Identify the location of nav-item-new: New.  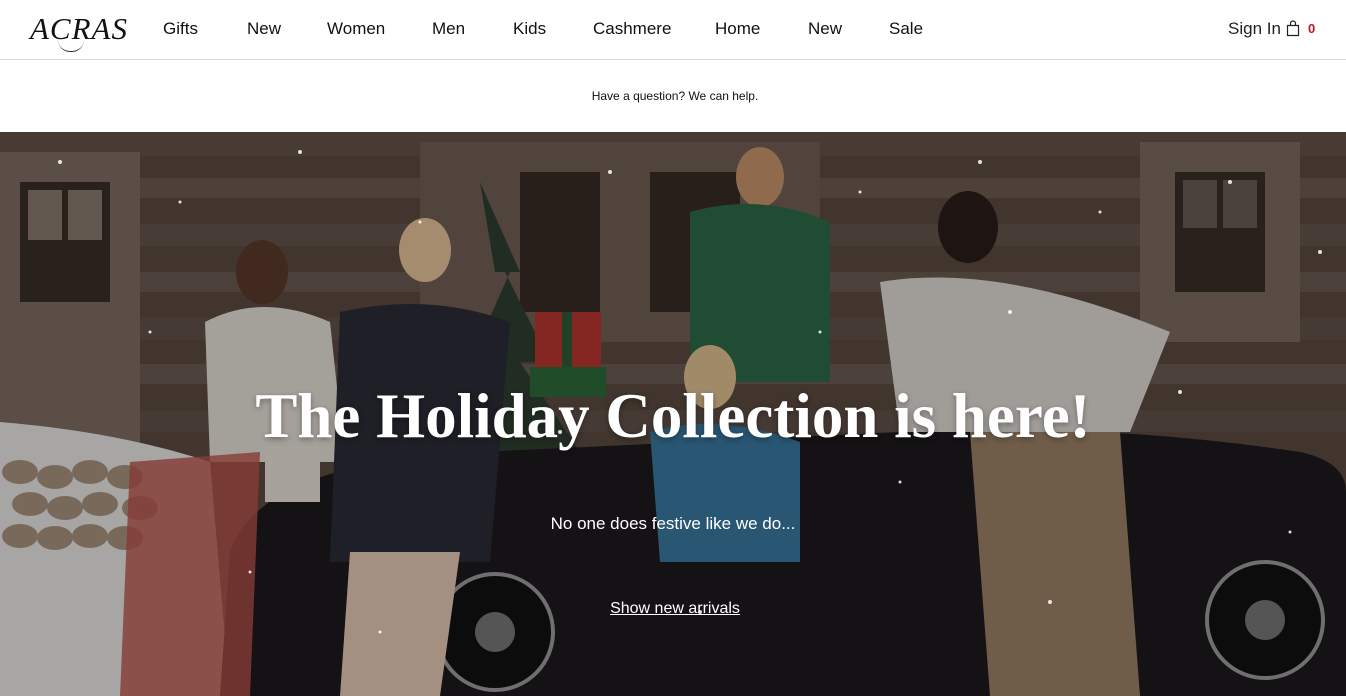
(264, 29).